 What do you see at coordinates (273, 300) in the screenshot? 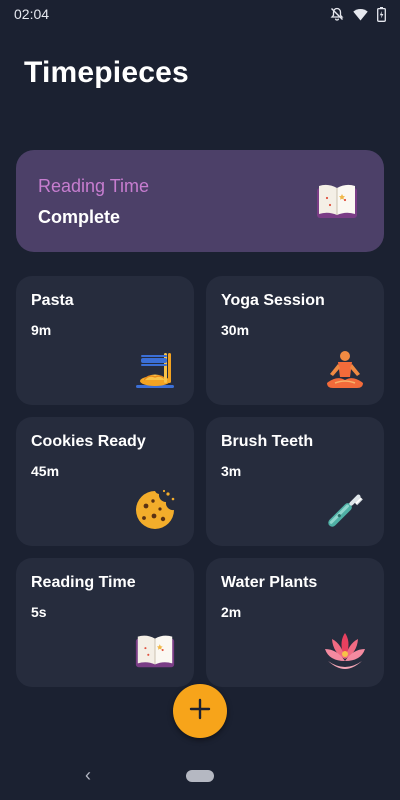
I see `timer-name: Yoga Session` at bounding box center [273, 300].